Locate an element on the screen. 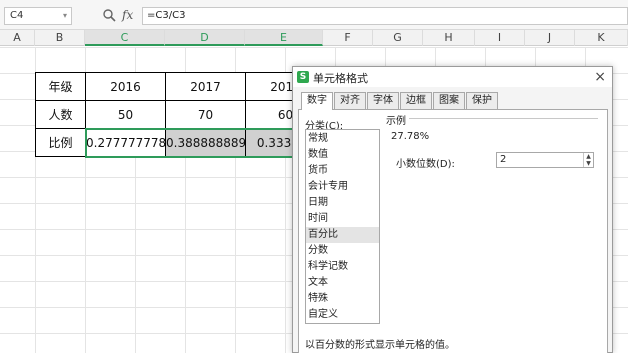 The width and height of the screenshot is (628, 353). column-header: I is located at coordinates (500, 38).